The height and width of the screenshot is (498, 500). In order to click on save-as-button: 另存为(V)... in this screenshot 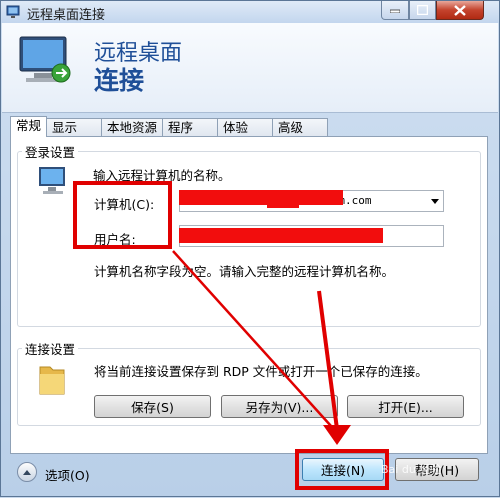, I will do `click(279, 406)`.